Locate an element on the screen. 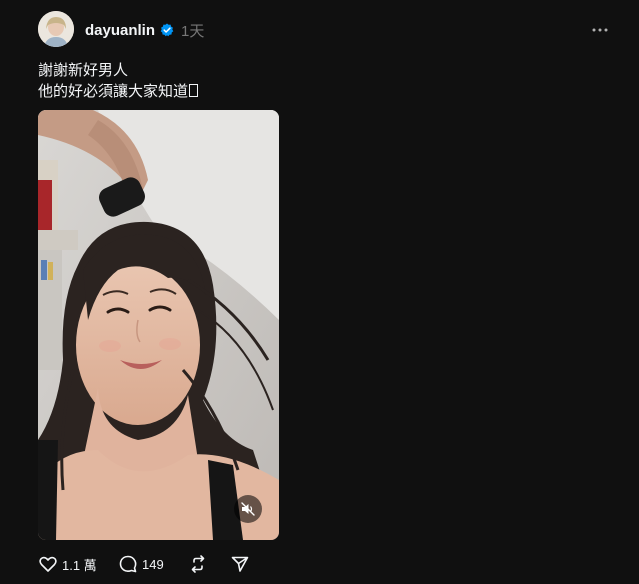 The width and height of the screenshot is (639, 584). post-timestamp: 1天 is located at coordinates (192, 30).